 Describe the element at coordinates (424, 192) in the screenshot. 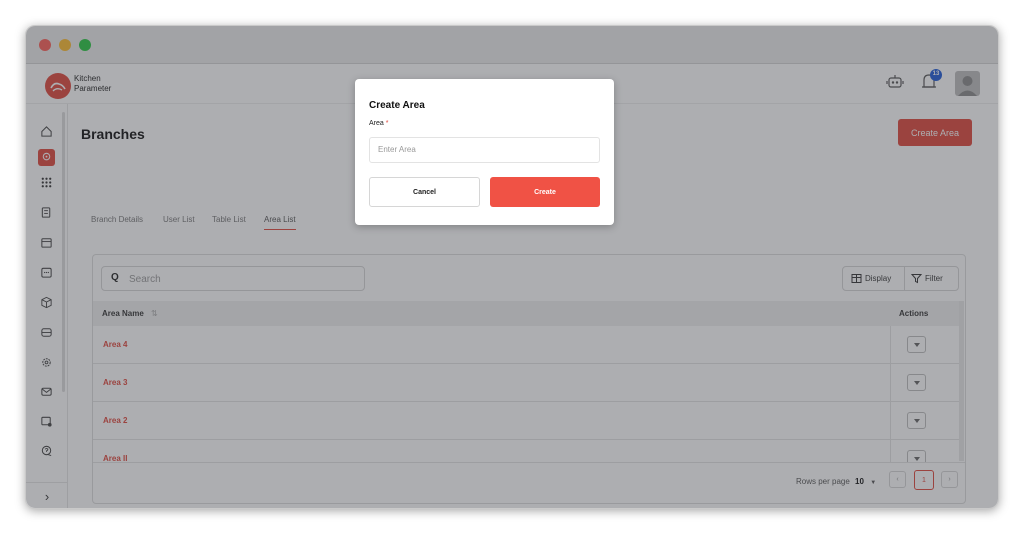

I see `cancel-button: Cancel` at that location.